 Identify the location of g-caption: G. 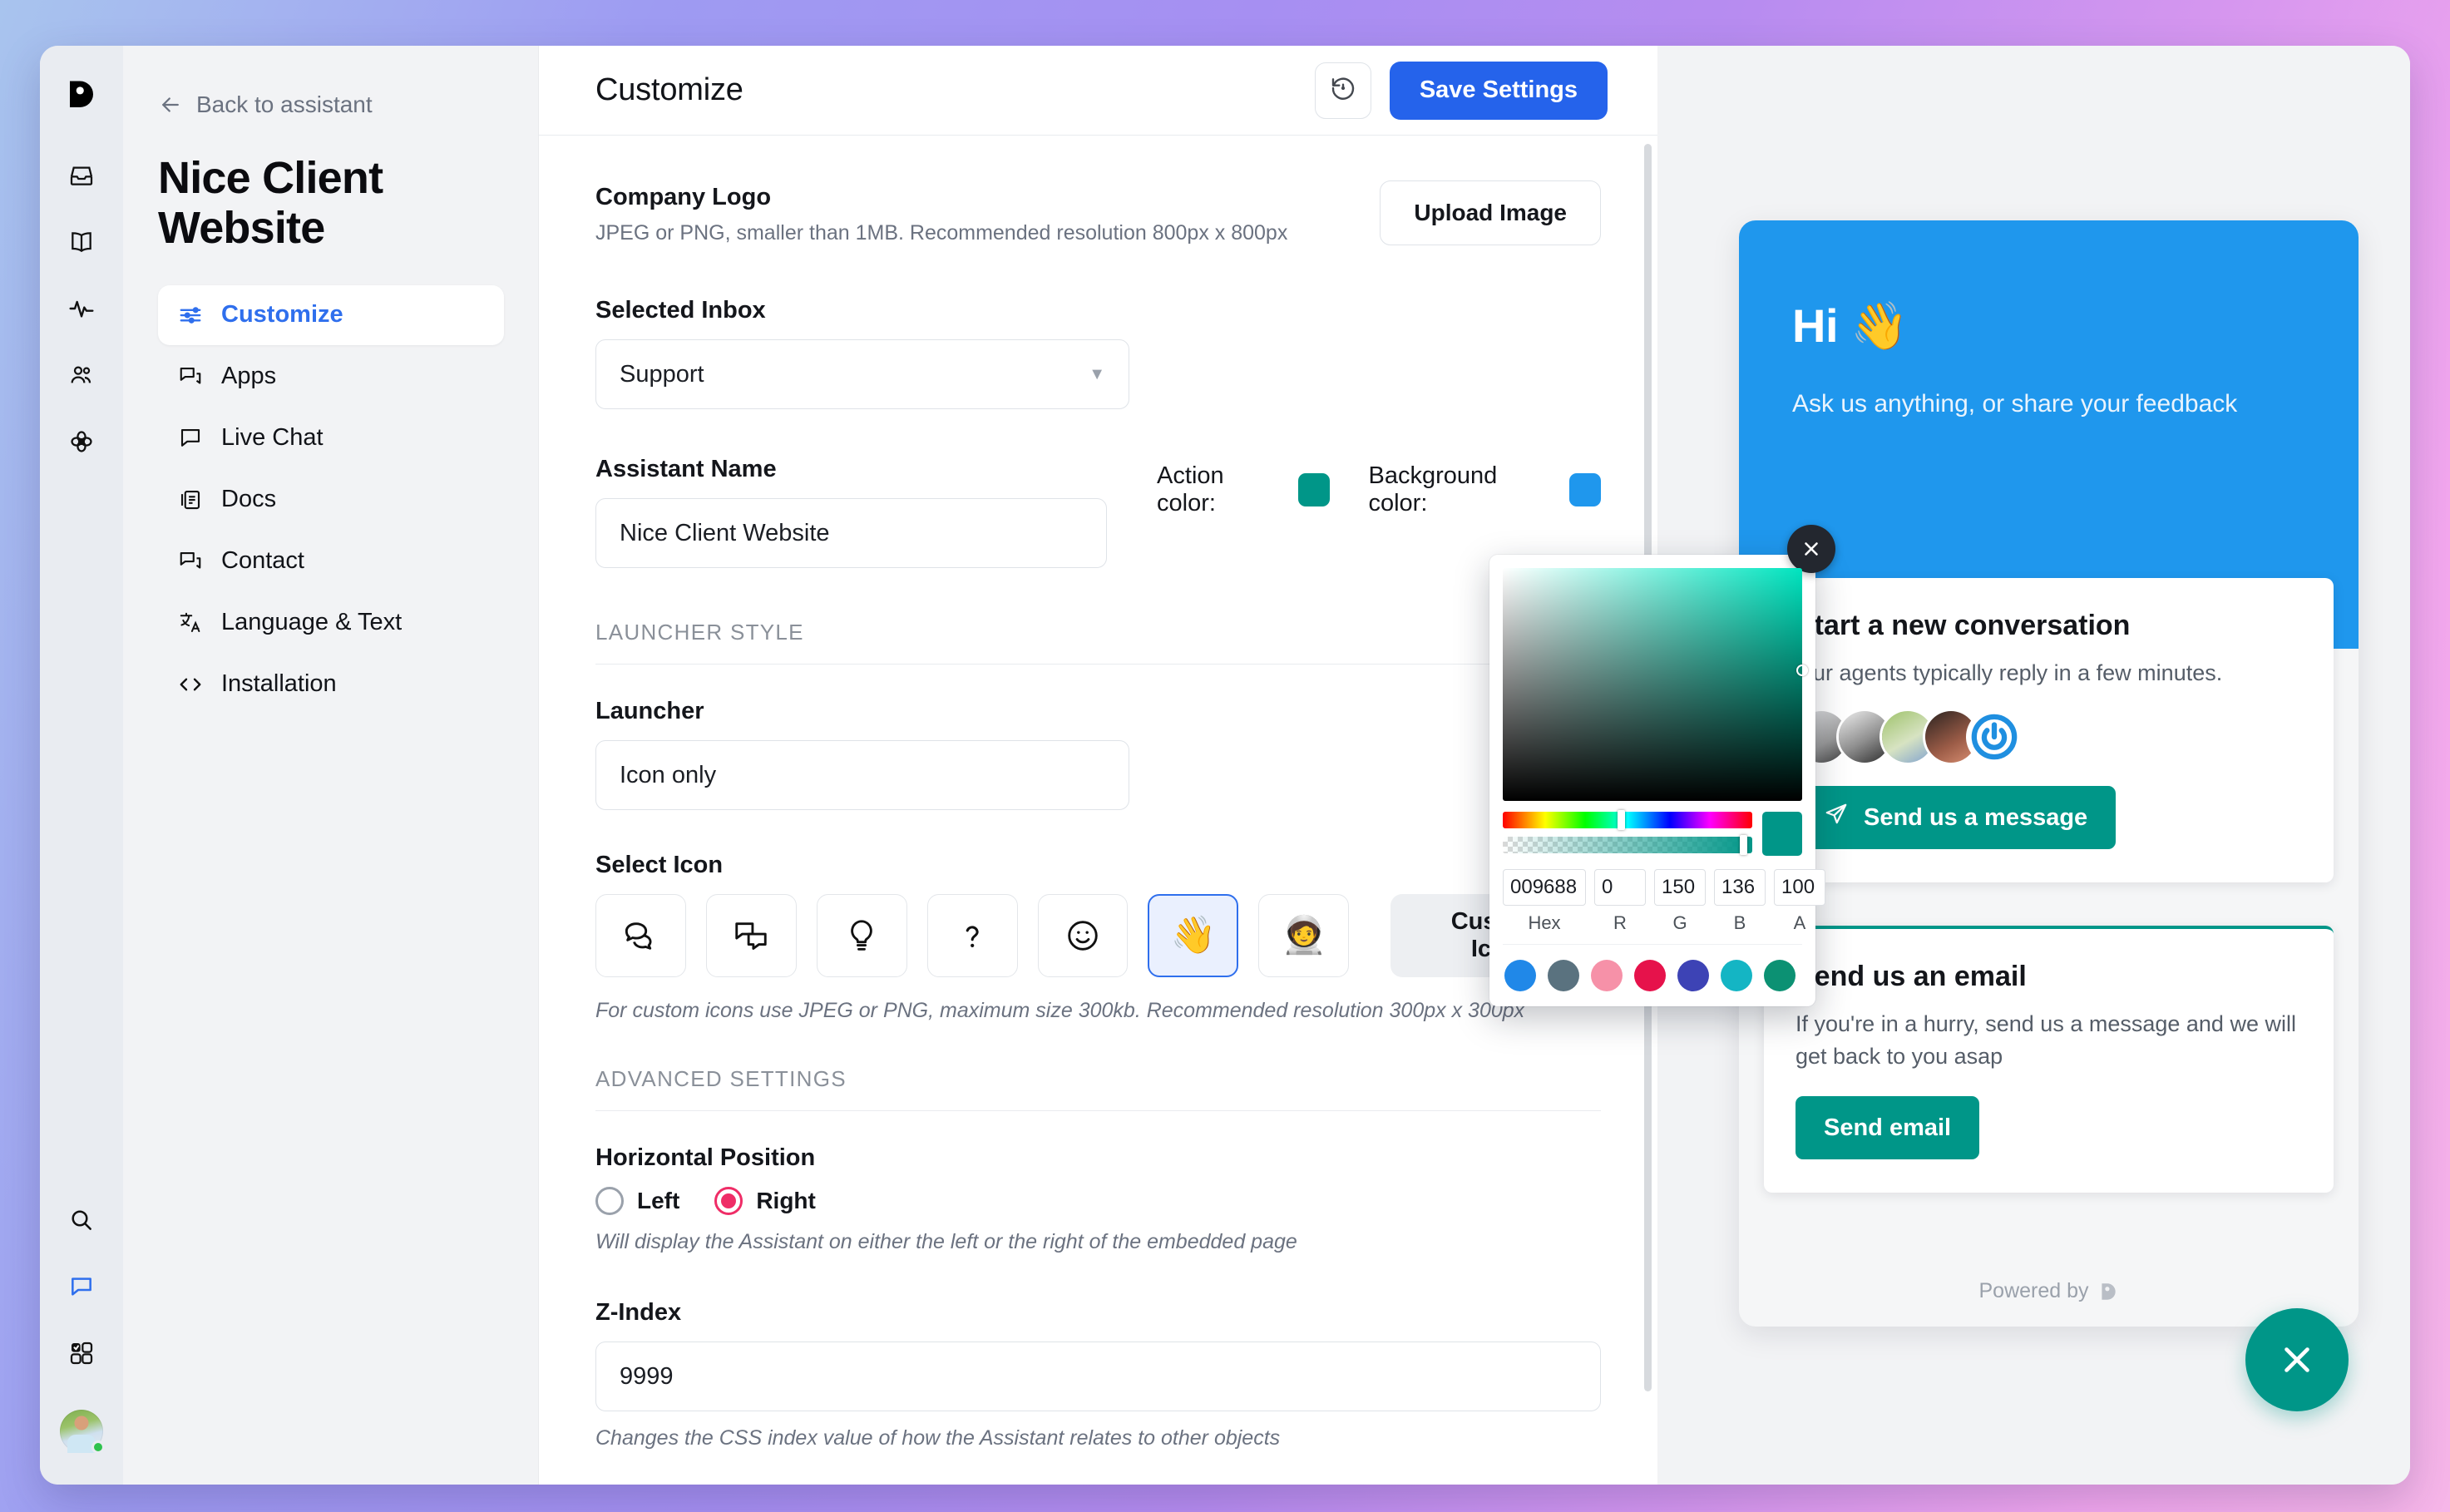
(1679, 922).